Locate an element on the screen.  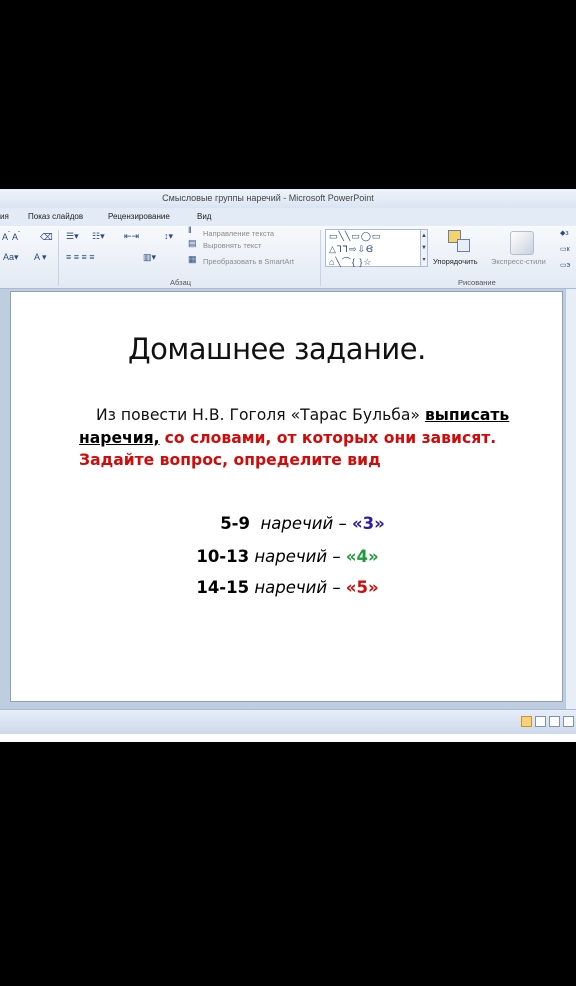
numbering-icon: ☷▾ is located at coordinates (98, 236).